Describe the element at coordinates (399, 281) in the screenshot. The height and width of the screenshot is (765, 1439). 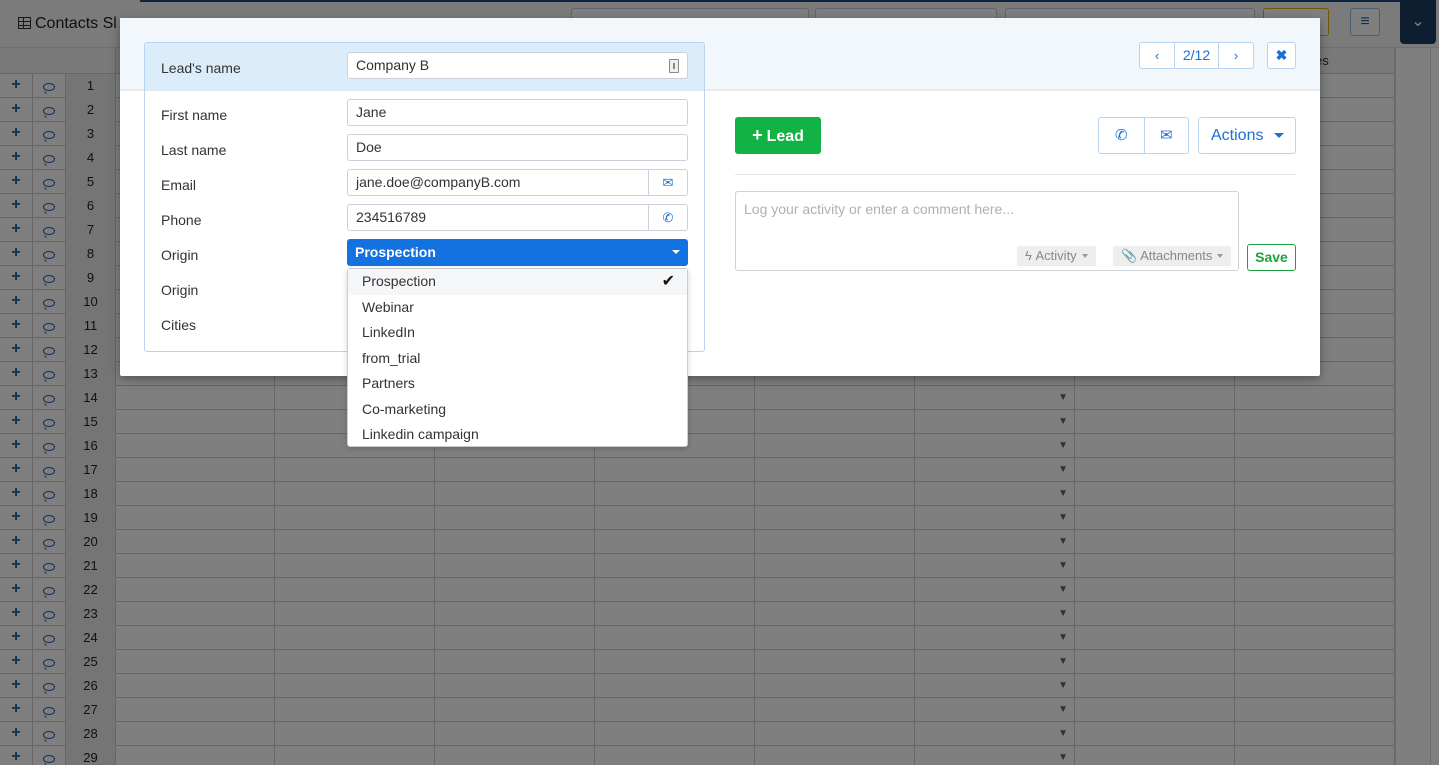
I see `origin-option-label: Prospection` at that location.